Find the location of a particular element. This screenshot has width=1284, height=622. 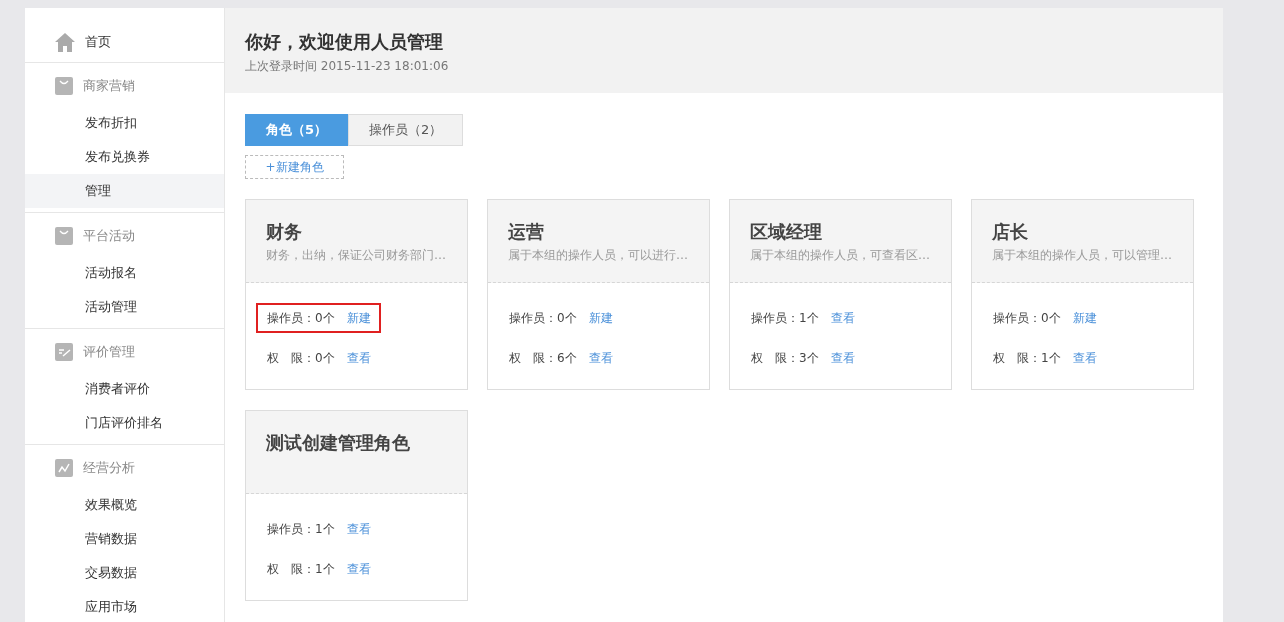

new-role-button: +新建角色 is located at coordinates (294, 167).